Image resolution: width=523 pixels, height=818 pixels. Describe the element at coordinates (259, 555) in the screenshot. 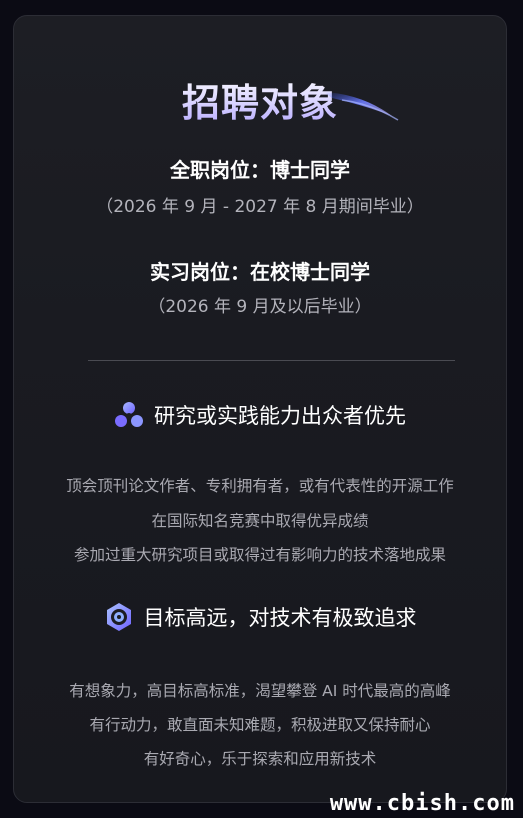

I see `research-line-3: 参加过重大研究项目或取得过有影响力的技术落地成果` at that location.